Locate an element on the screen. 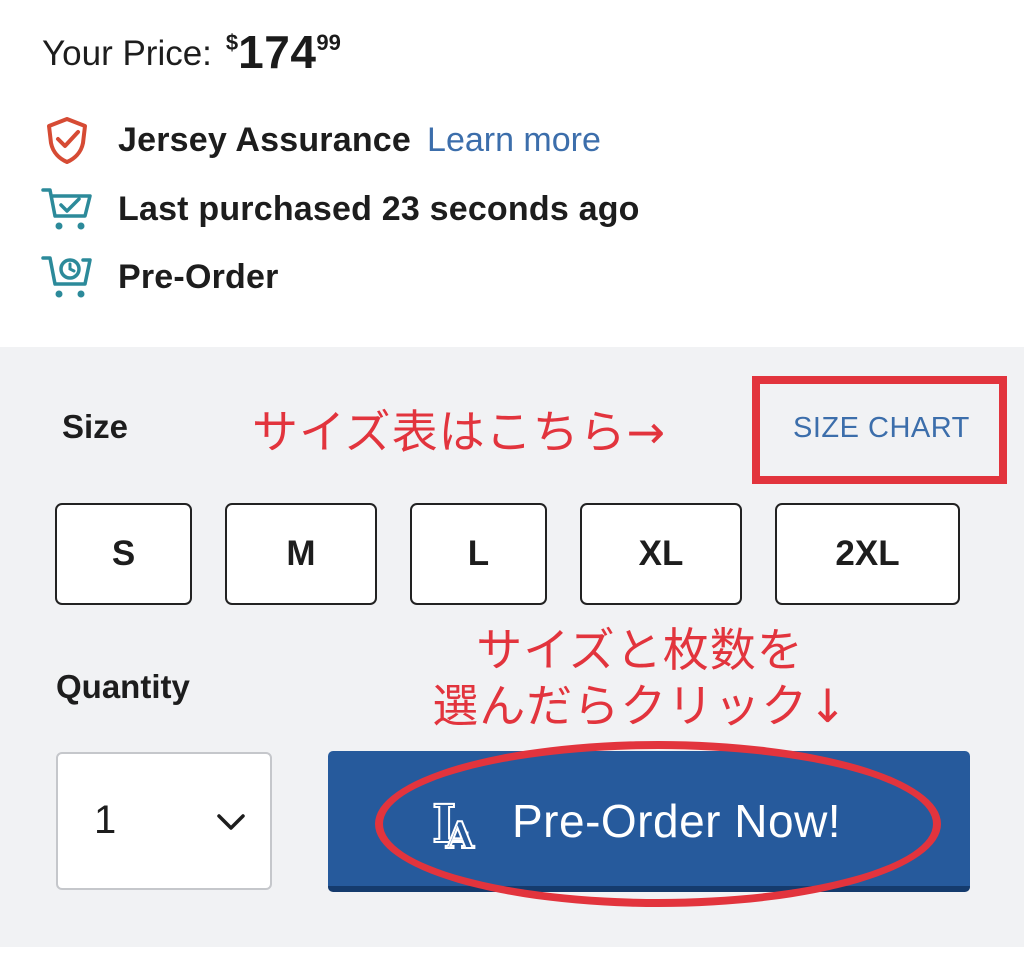 The image size is (1024, 953). chevron-down-icon is located at coordinates (231, 824).